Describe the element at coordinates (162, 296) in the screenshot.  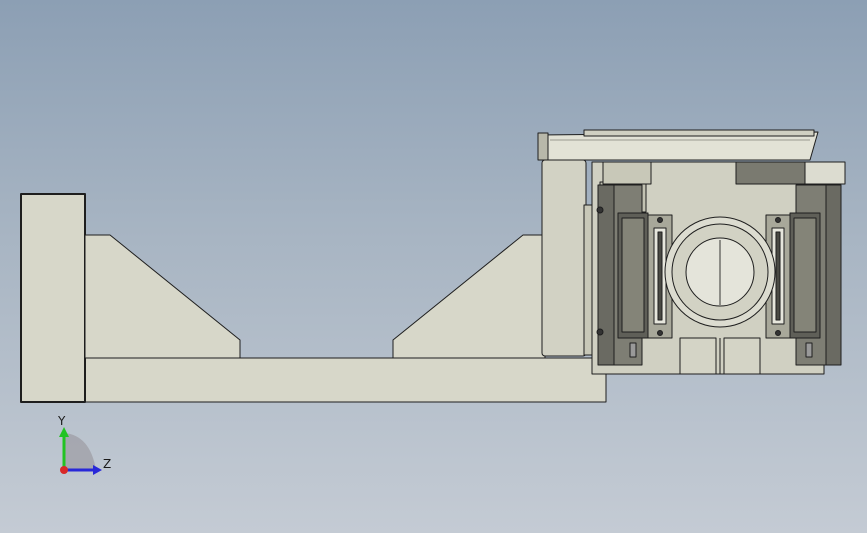
I see `left-gusset` at that location.